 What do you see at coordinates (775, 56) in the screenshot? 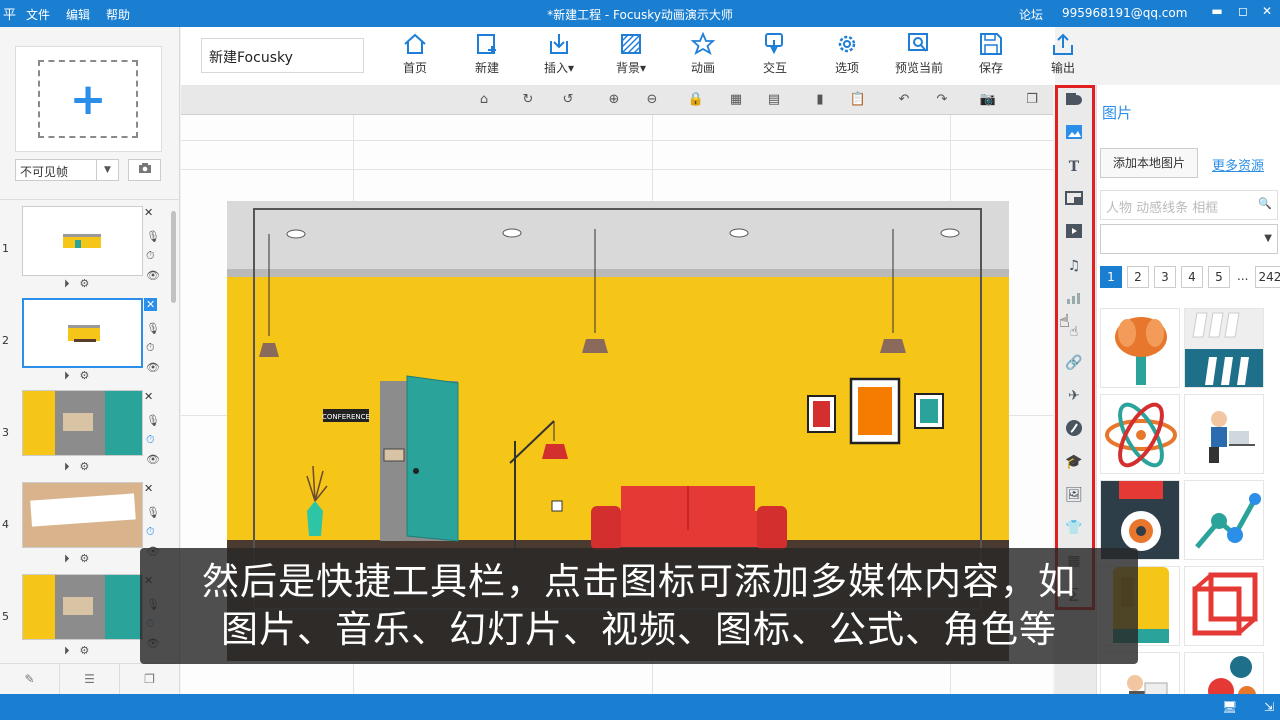
I see `interaction-button: 交互` at bounding box center [775, 56].